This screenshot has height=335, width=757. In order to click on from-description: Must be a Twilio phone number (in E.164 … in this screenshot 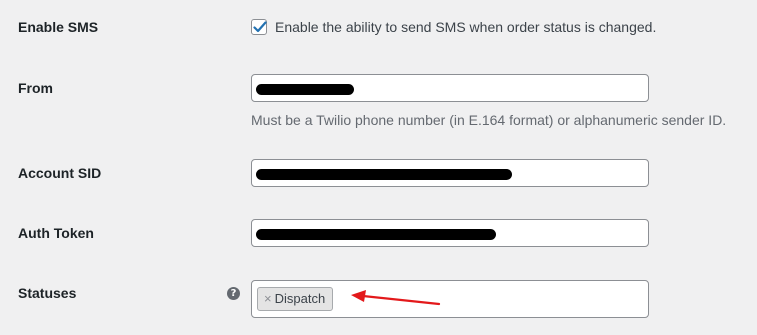, I will do `click(489, 120)`.